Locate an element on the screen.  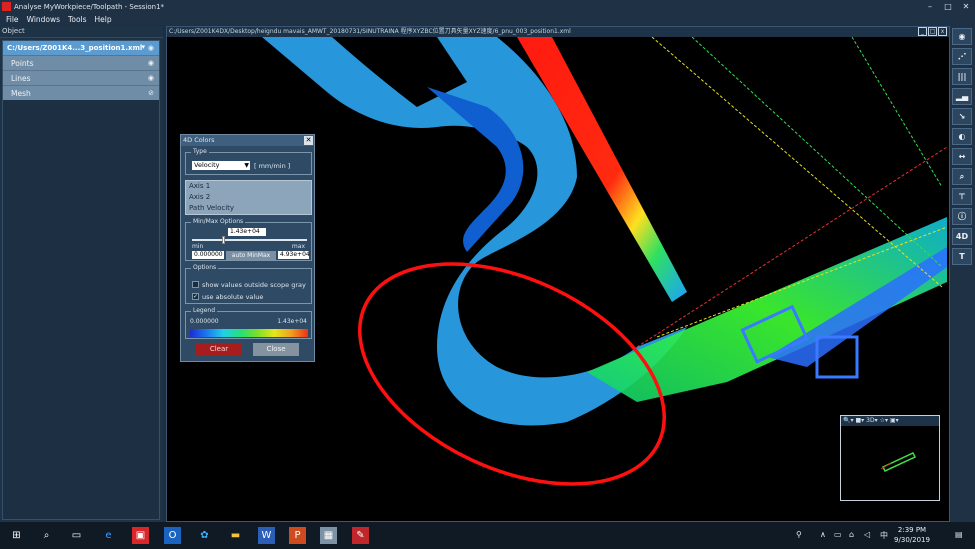
minimap-toolbar: 🔍▾ ■▾ 3D▾ ☆▾ ▣▾ is located at coordinates (890, 421).